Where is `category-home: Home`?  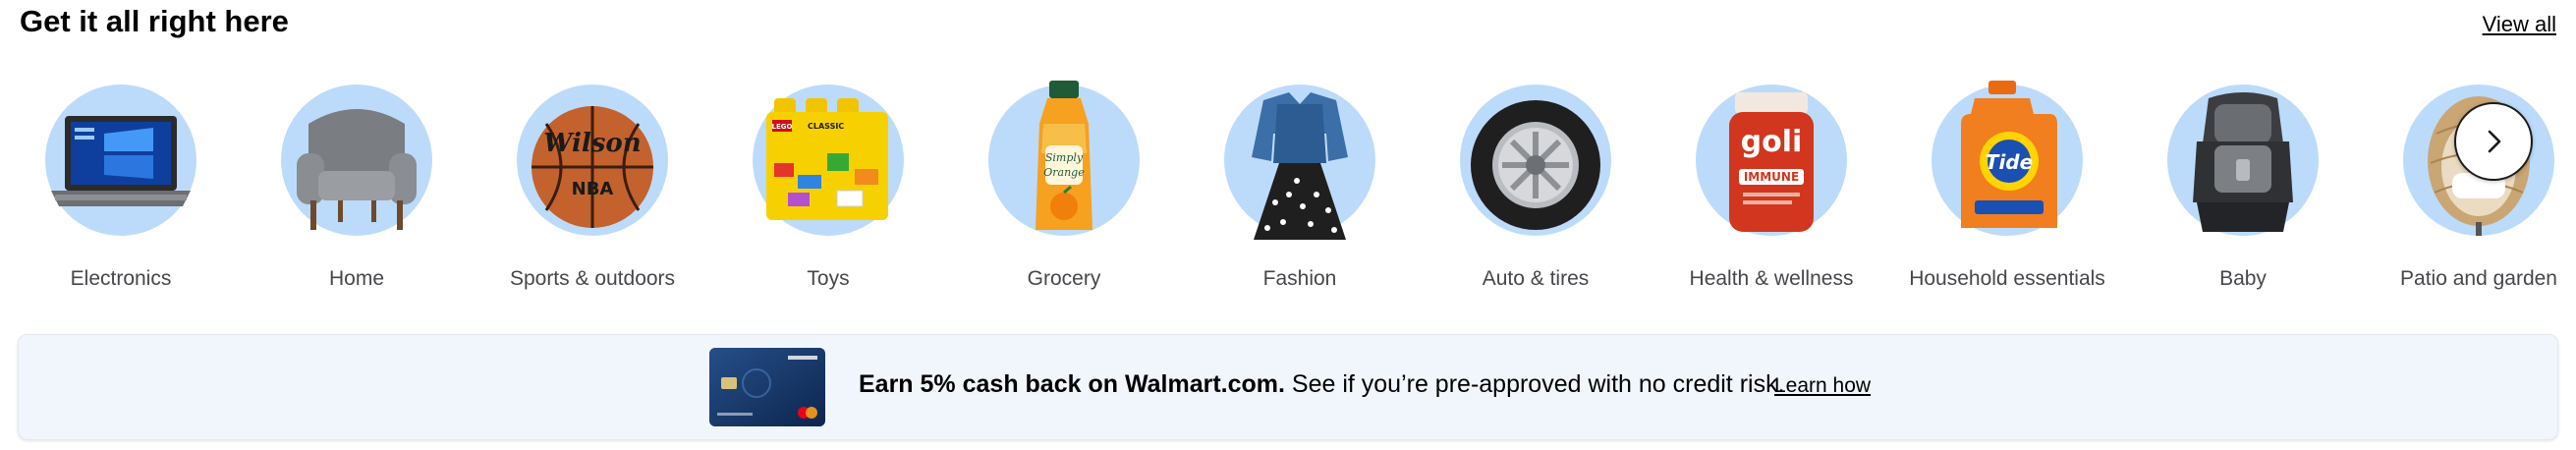
category-home: Home is located at coordinates (357, 184).